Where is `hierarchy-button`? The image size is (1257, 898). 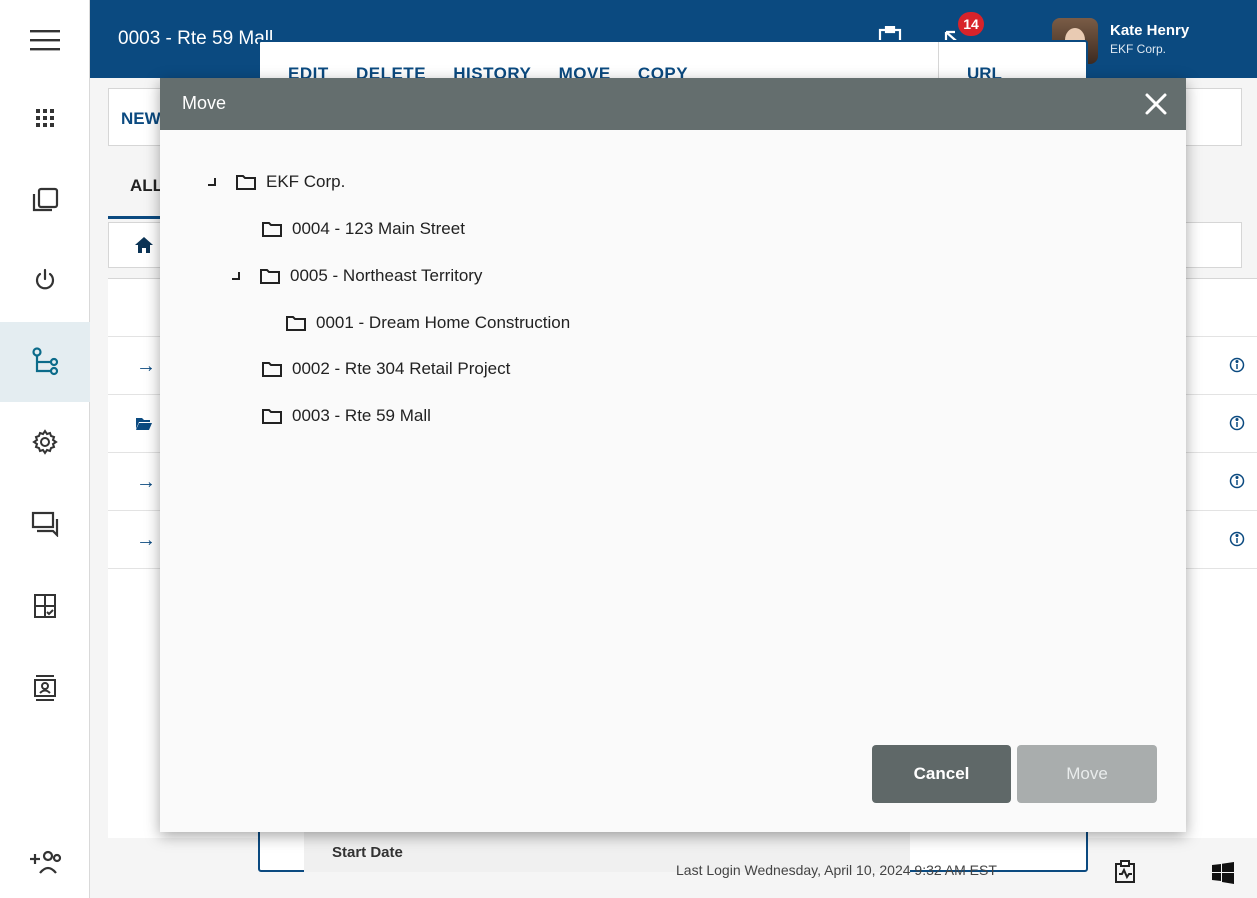 hierarchy-button is located at coordinates (45, 362).